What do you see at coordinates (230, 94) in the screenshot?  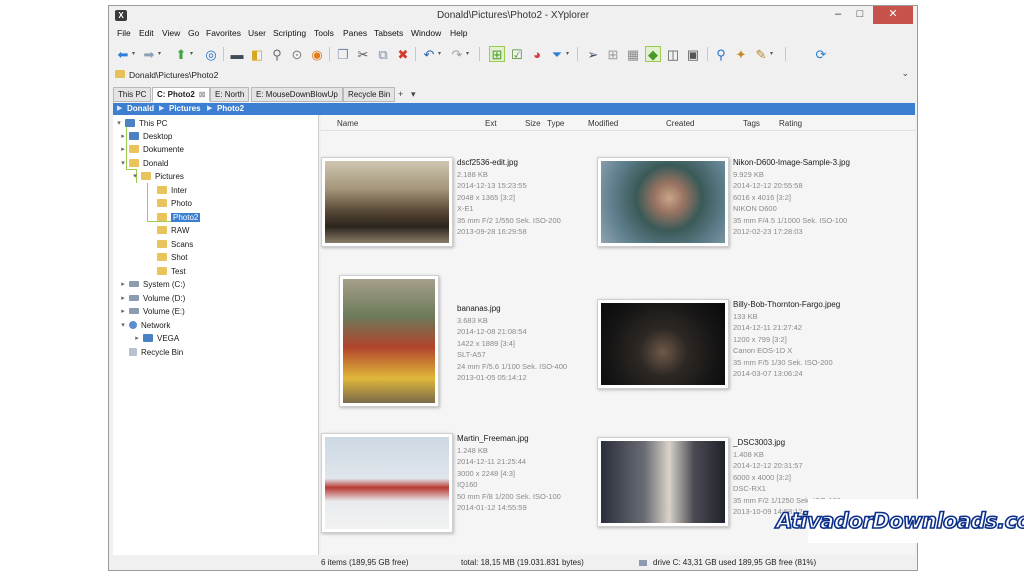 I see `tab-e-north: E: North` at bounding box center [230, 94].